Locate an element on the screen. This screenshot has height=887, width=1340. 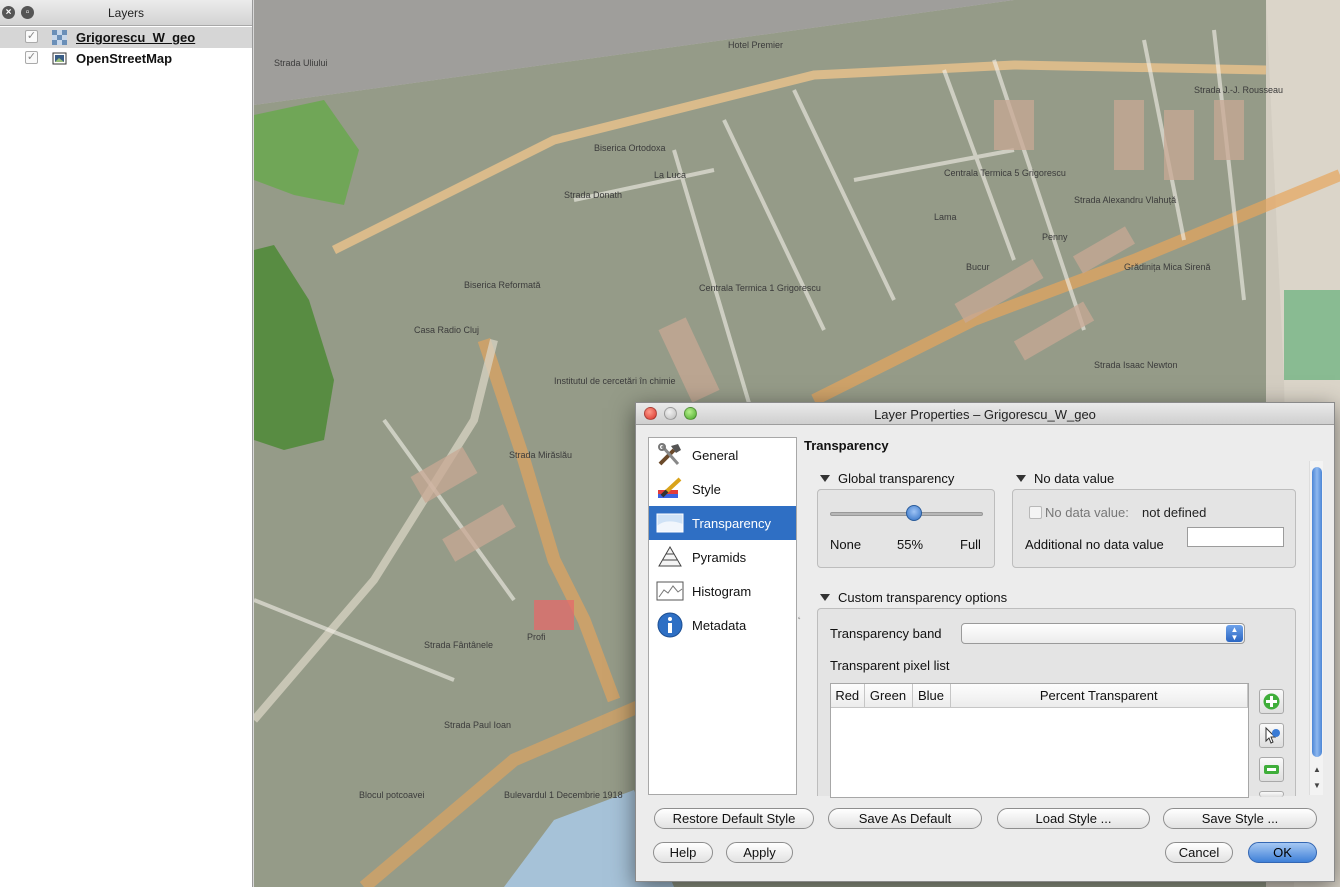
collapse-triangle-icon is located at coordinates (825, 597).